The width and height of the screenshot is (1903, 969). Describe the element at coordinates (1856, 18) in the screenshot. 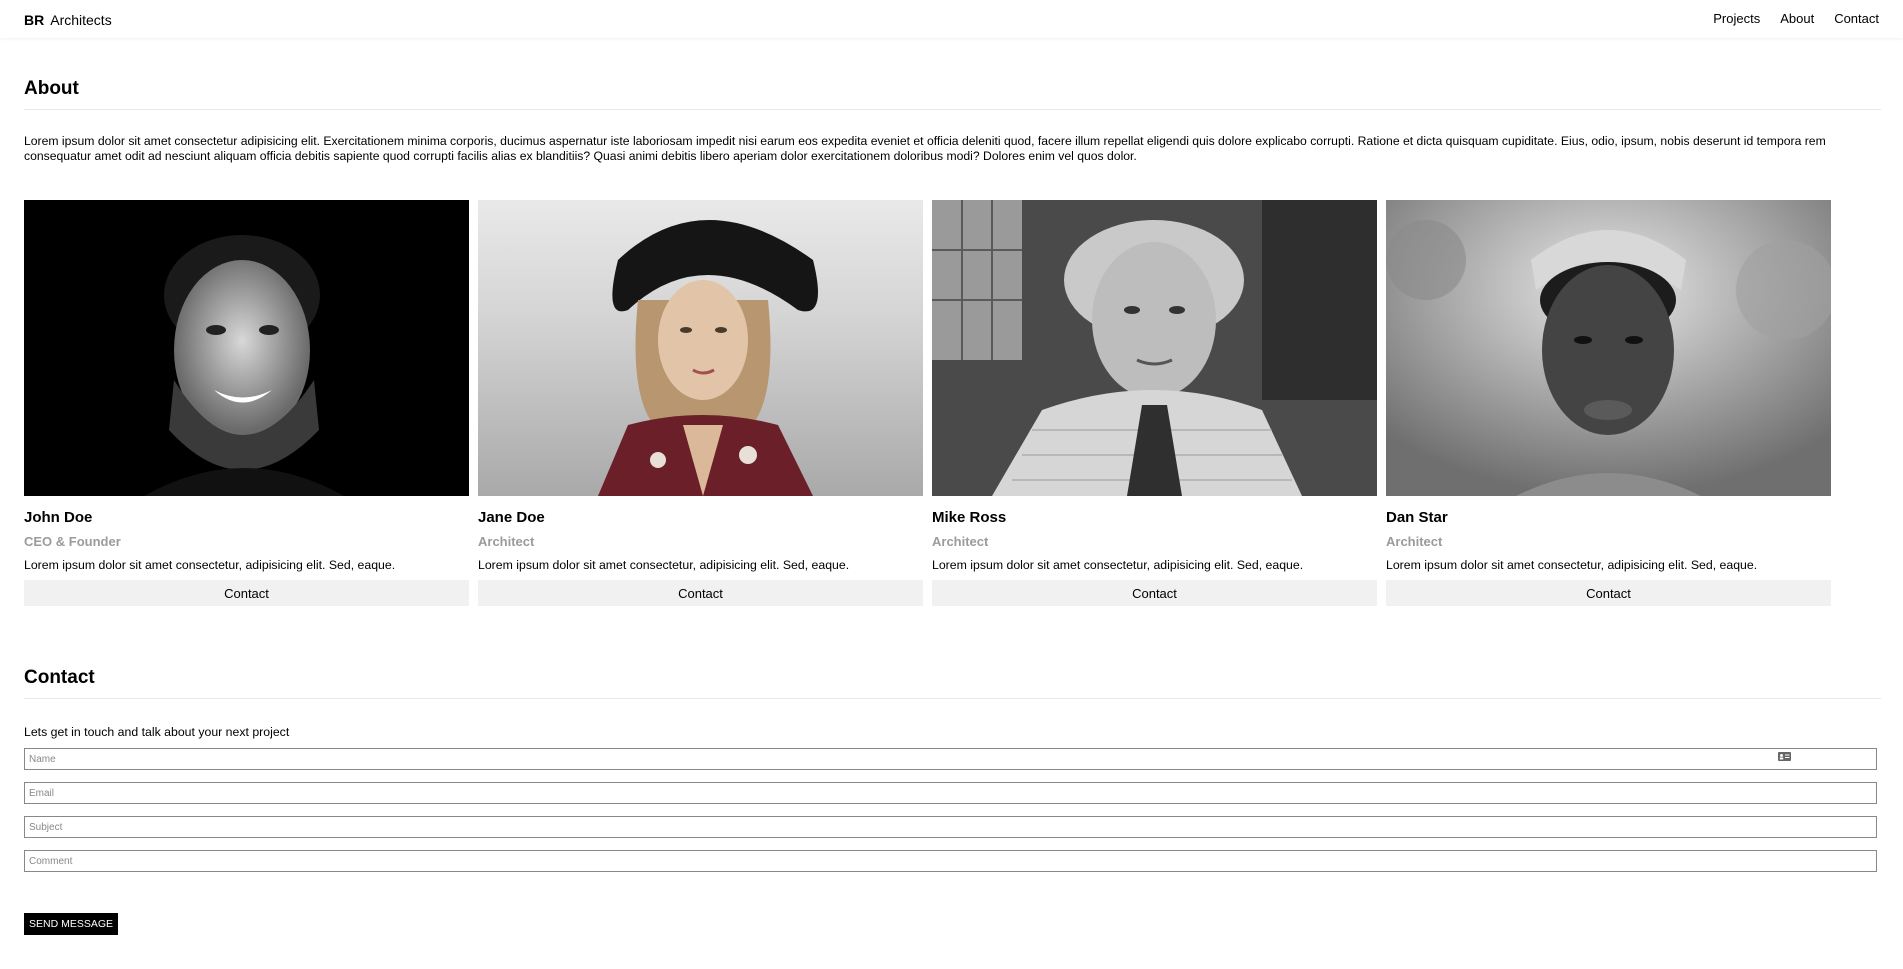

I see `nav-link-contact: Contact` at that location.